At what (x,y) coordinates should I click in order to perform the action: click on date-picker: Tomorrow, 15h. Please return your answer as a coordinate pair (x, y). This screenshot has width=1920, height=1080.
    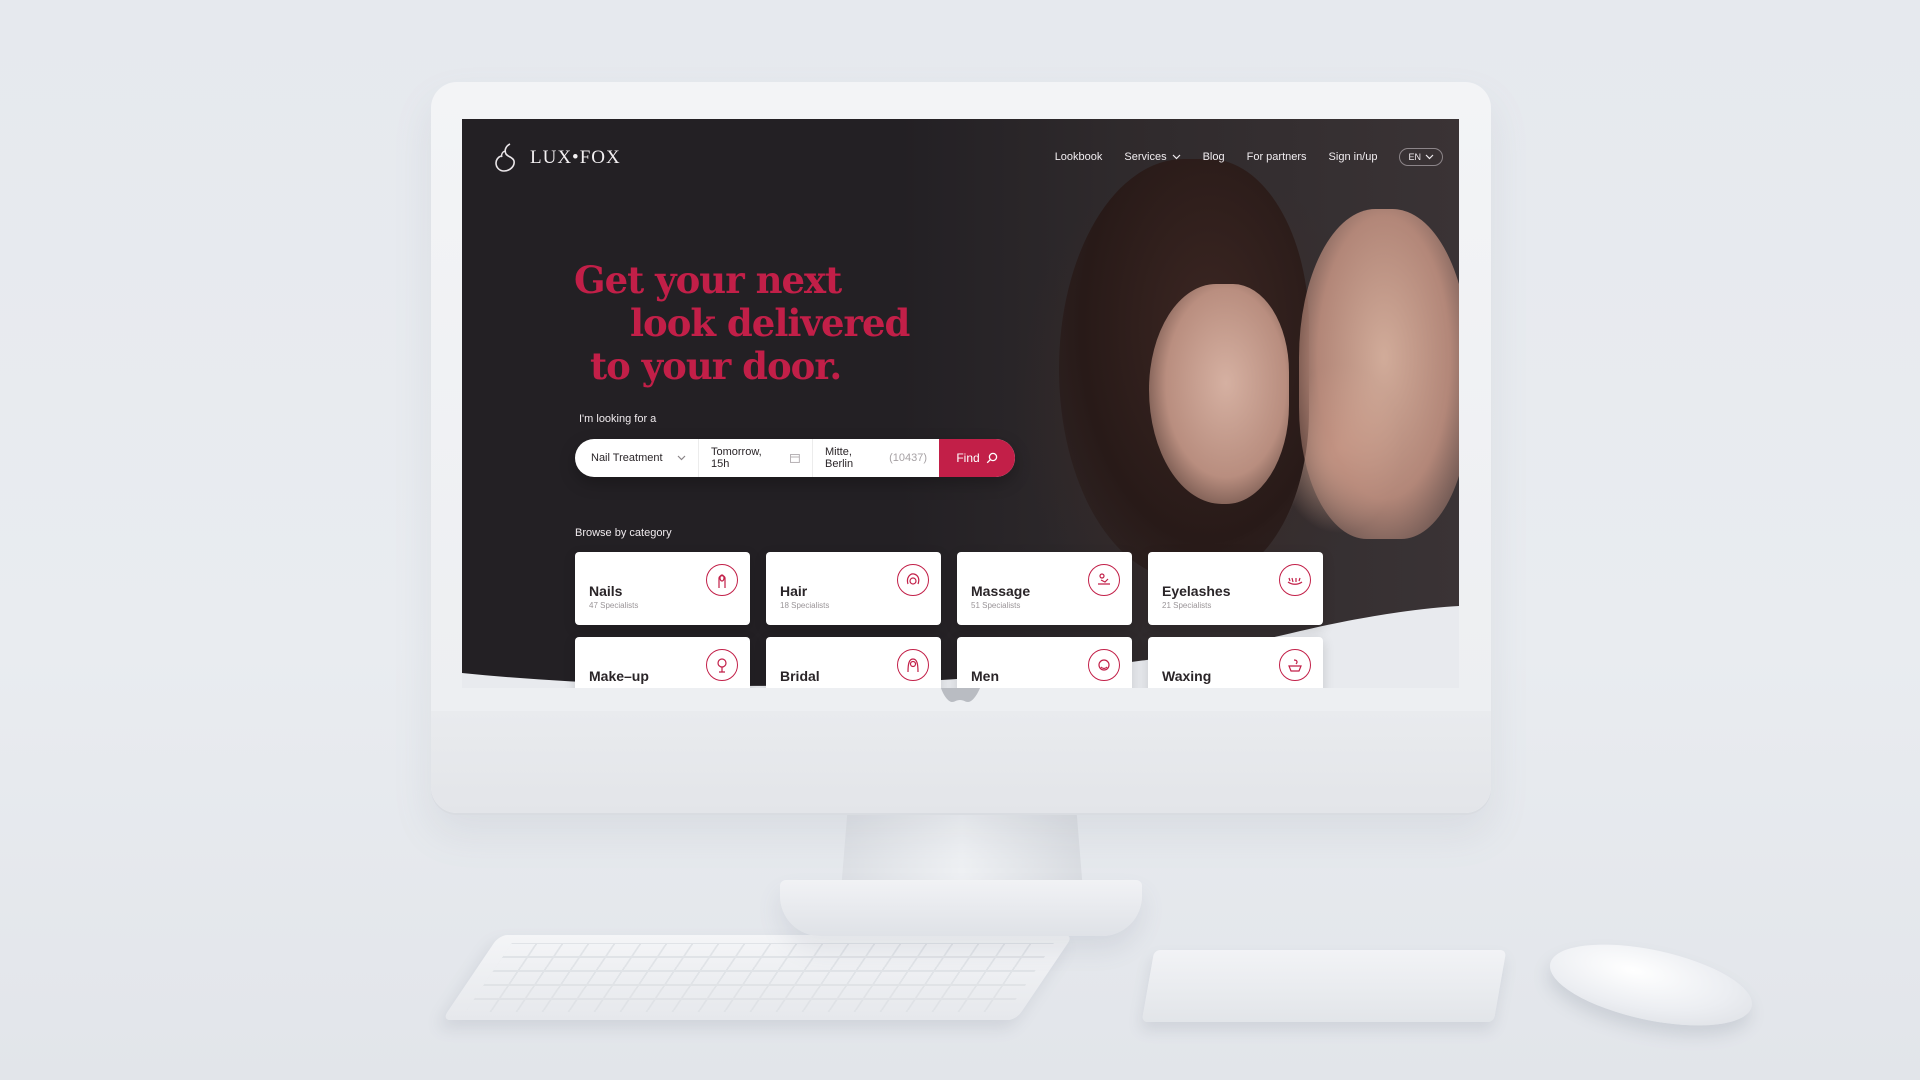
    Looking at the image, I should click on (756, 458).